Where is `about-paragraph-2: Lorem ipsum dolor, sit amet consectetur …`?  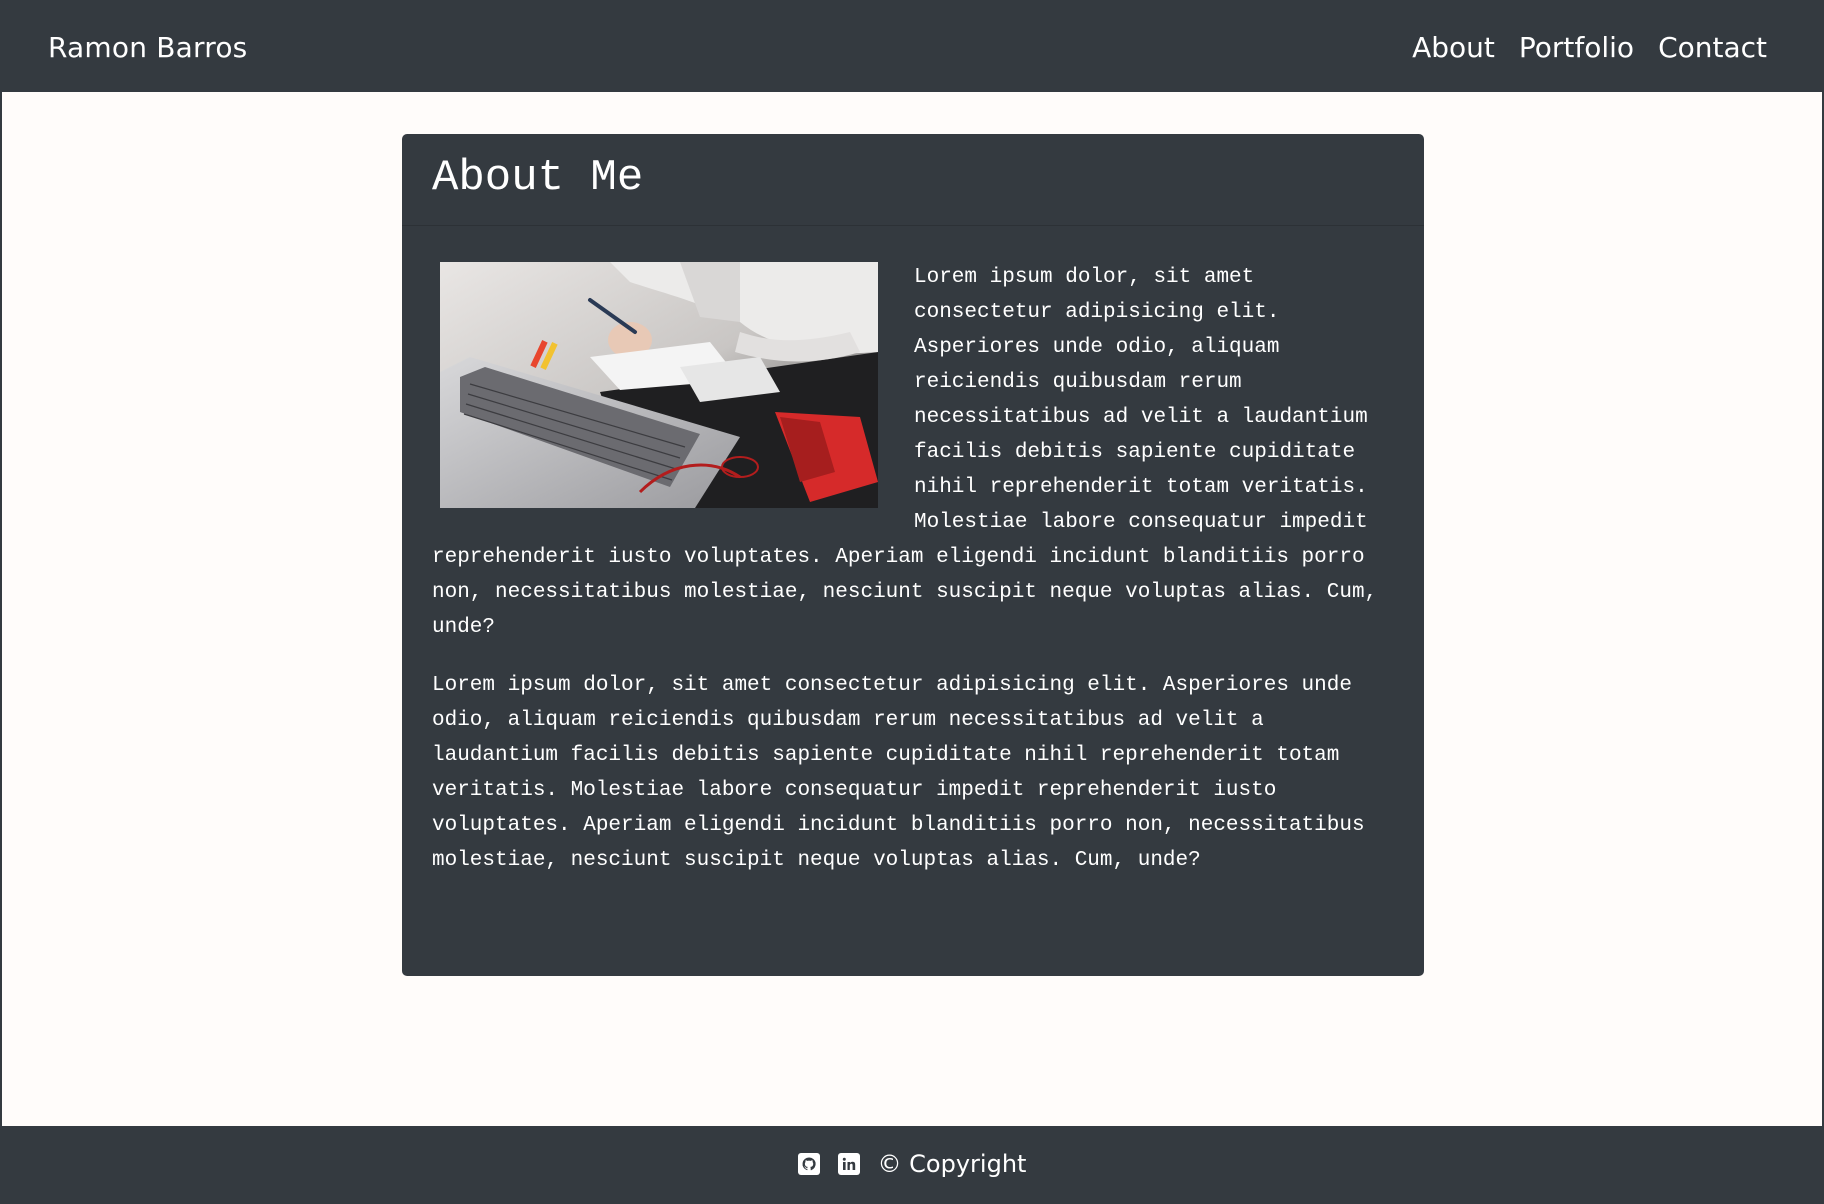 about-paragraph-2: Lorem ipsum dolor, sit amet consectetur … is located at coordinates (898, 773).